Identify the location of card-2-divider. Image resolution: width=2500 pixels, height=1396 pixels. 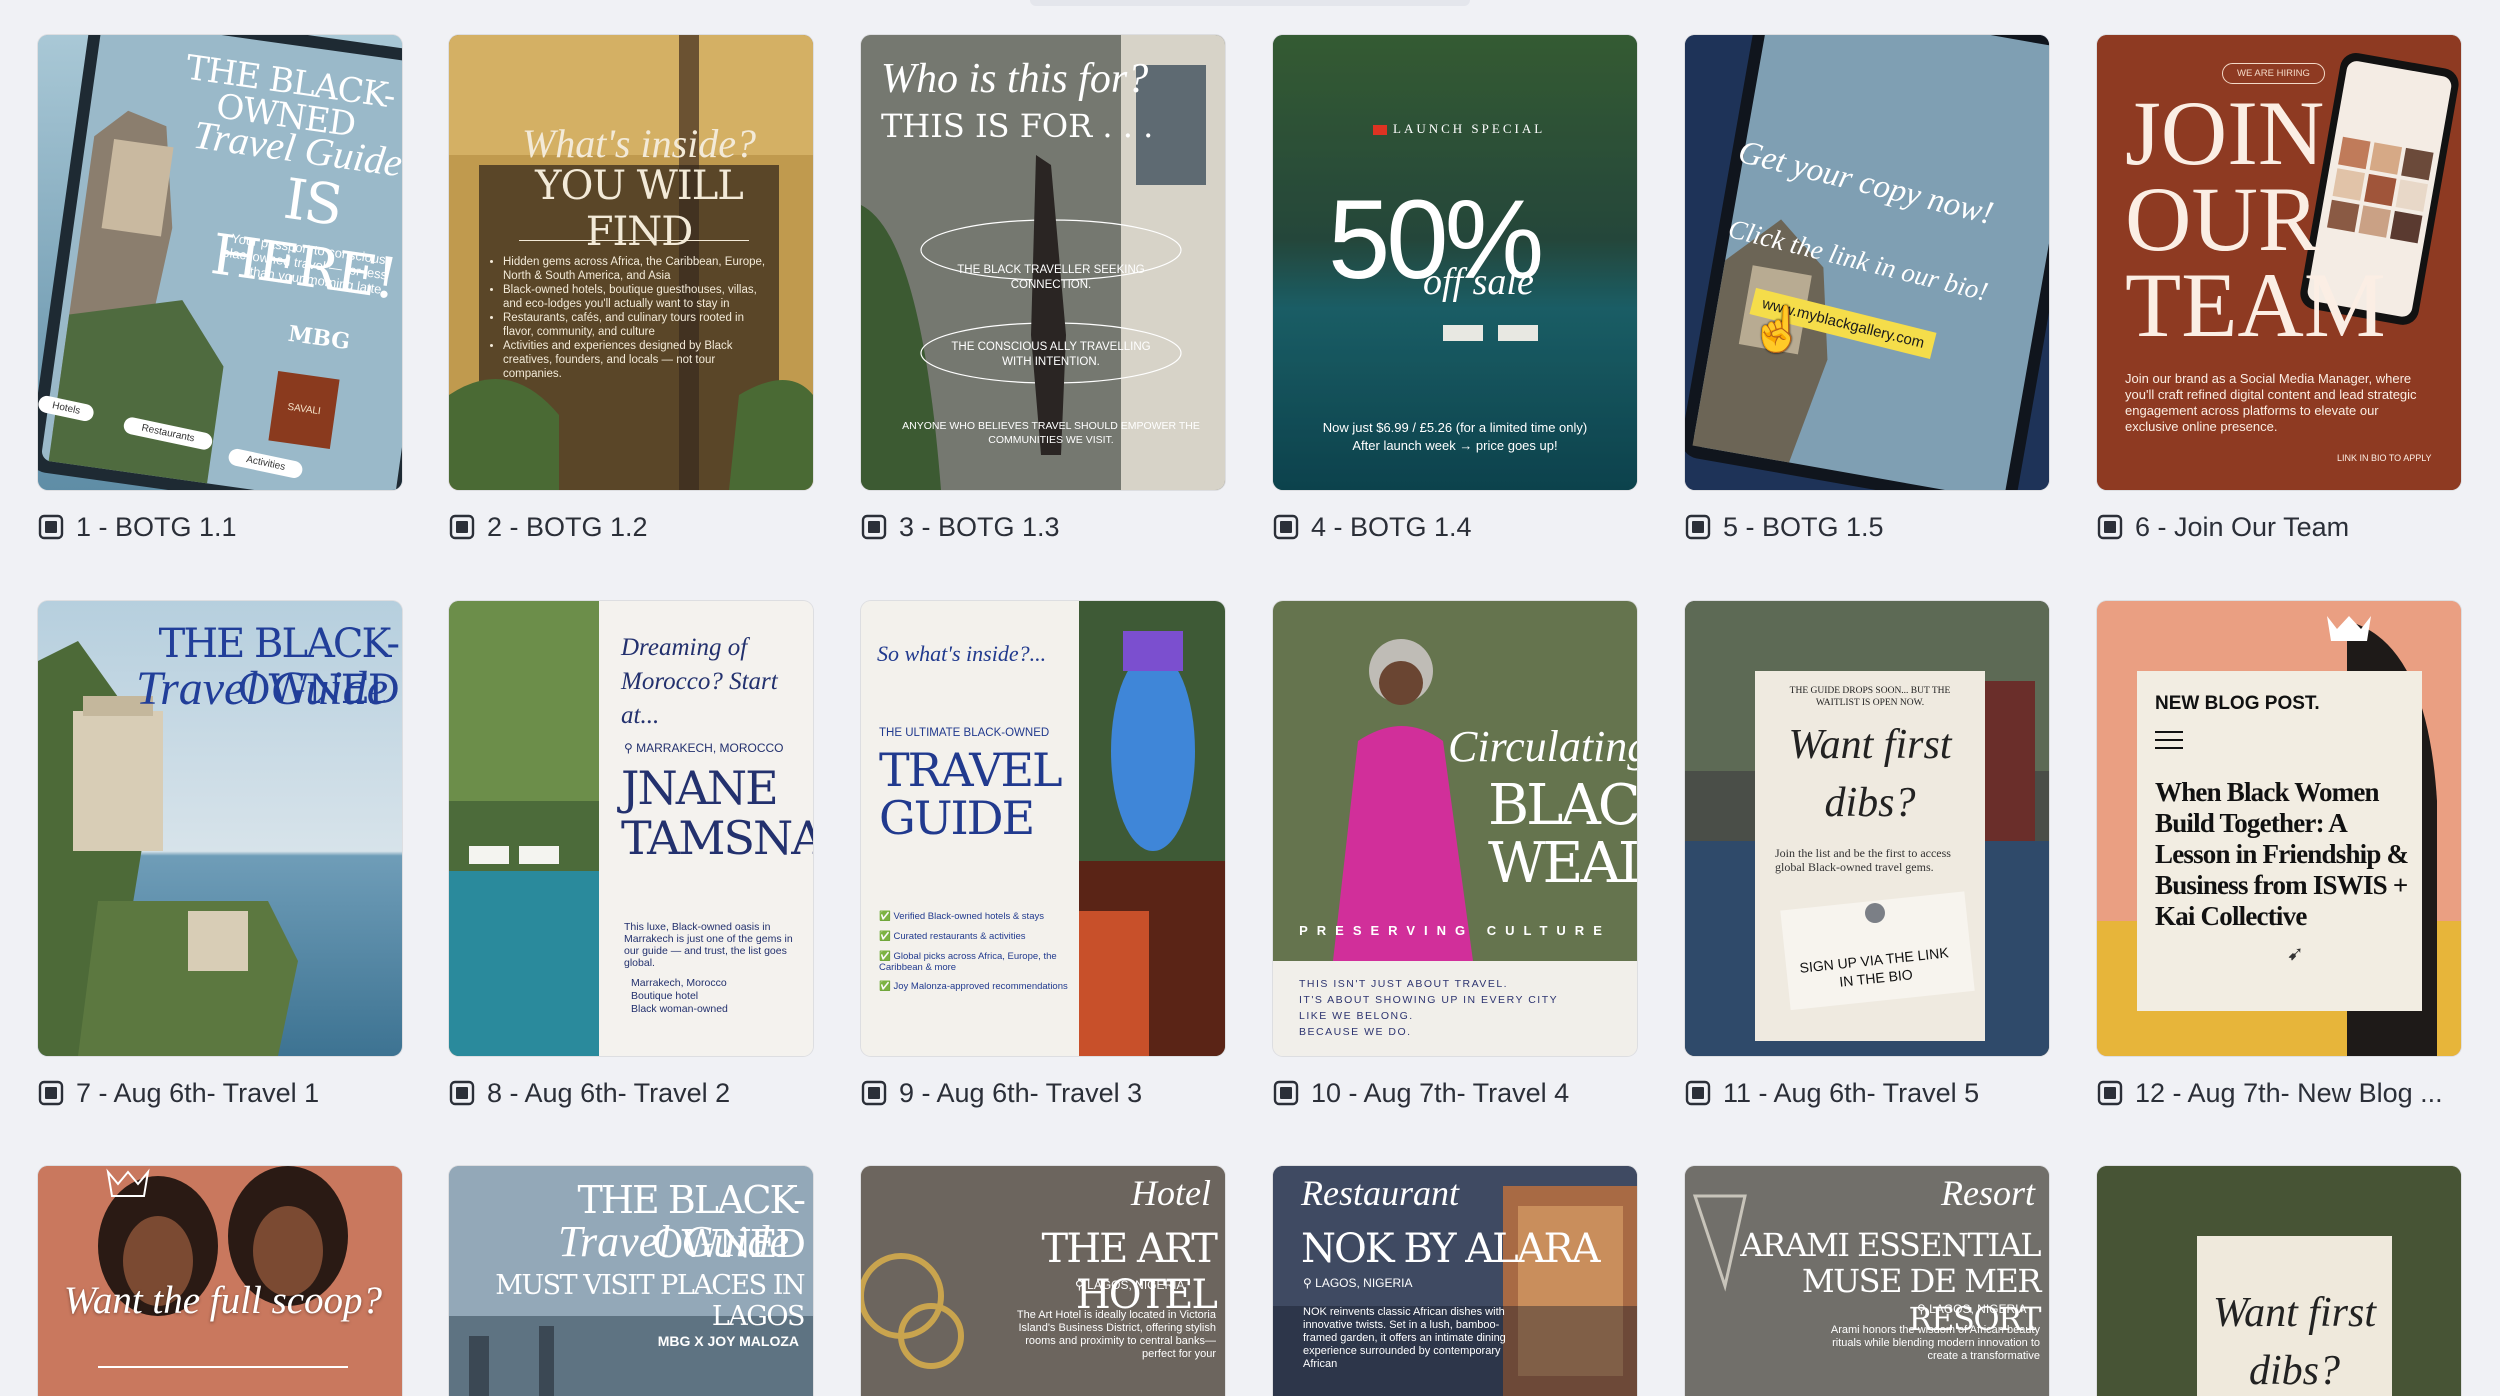
(634, 240).